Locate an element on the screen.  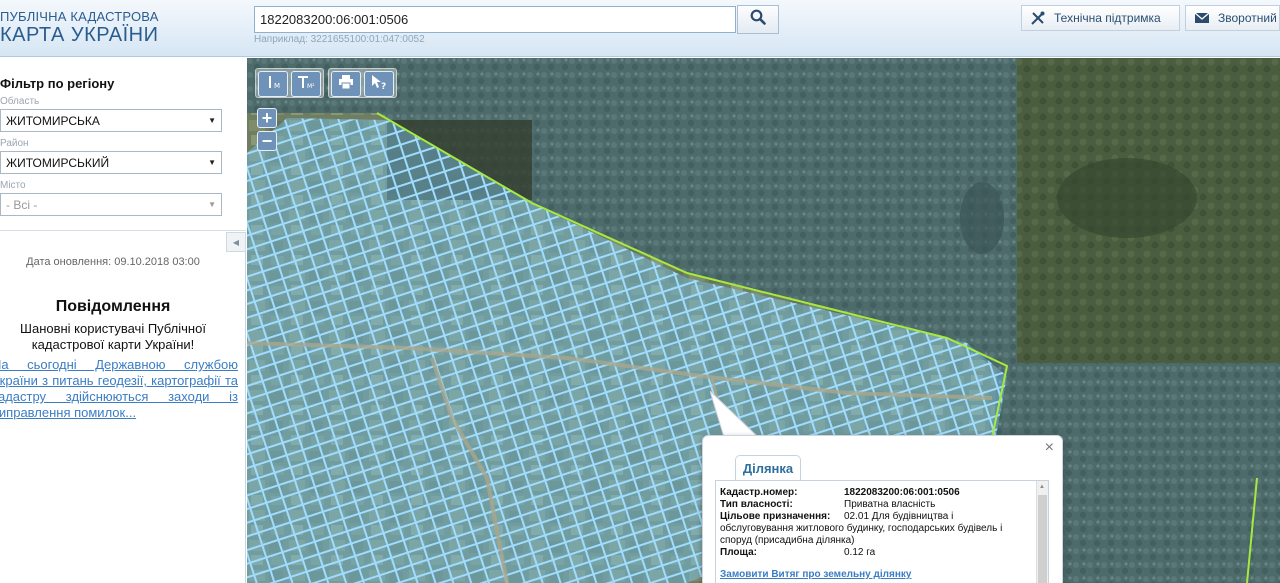
search-hint: Наприклад: 3221655100:01:047:0052 is located at coordinates (339, 39).